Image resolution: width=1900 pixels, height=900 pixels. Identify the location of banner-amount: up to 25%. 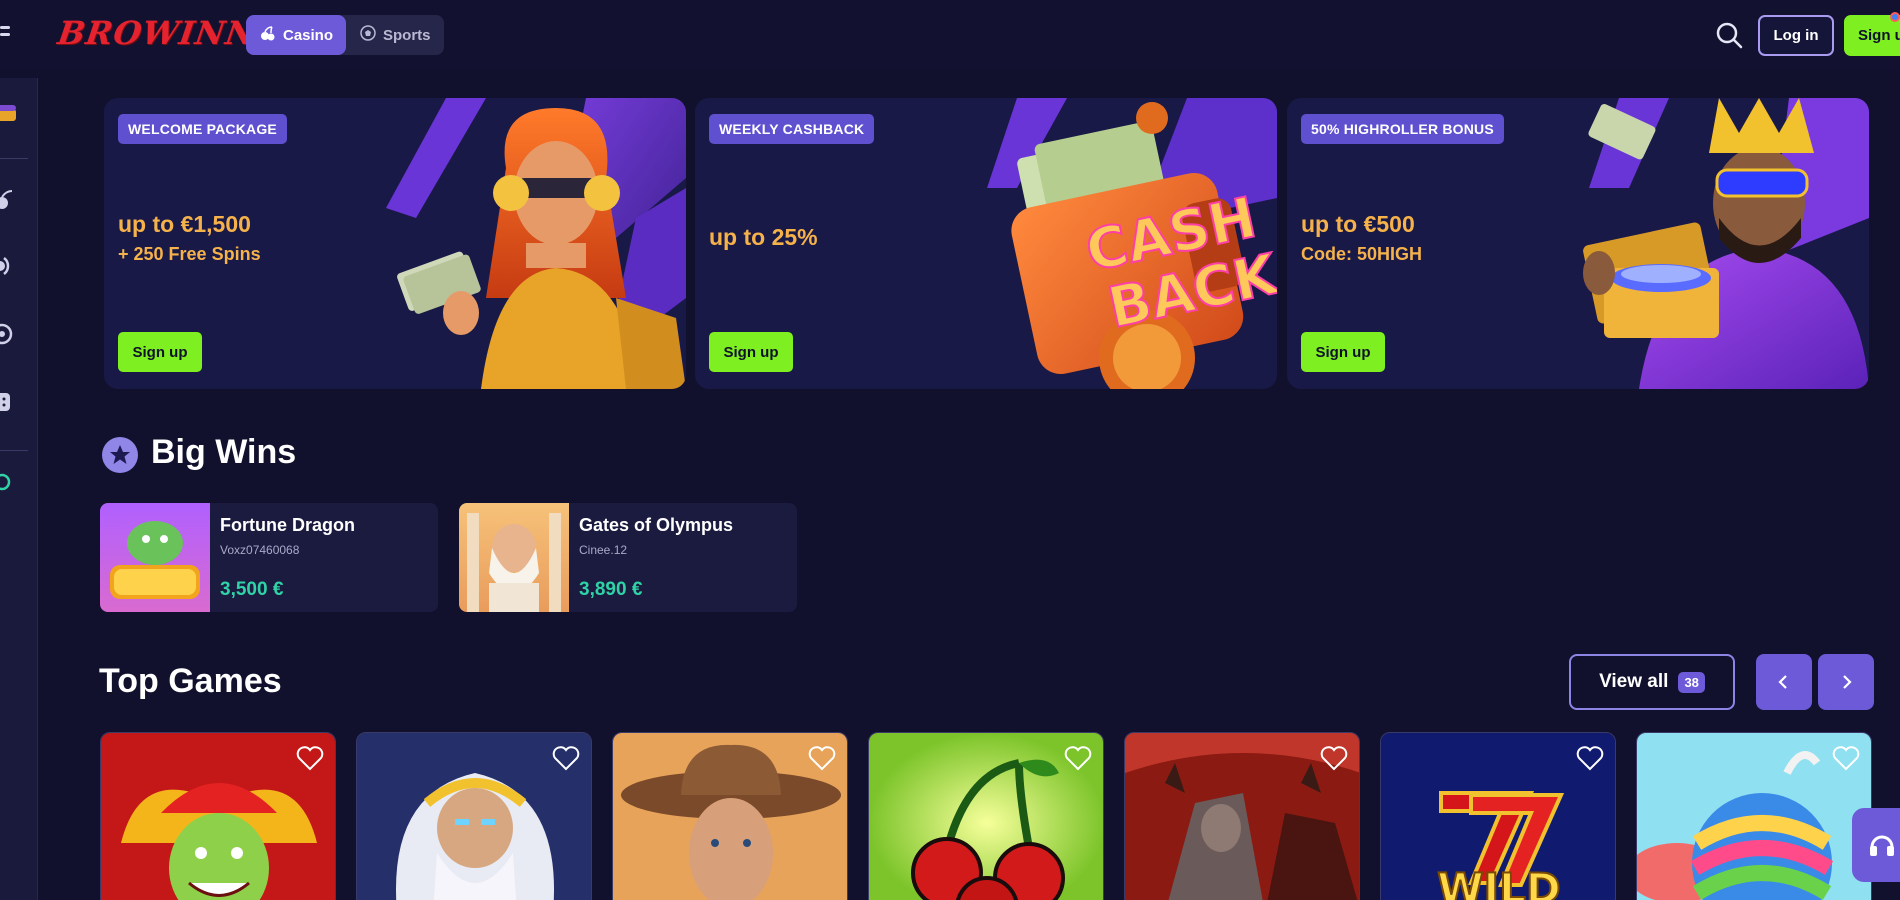
(763, 237).